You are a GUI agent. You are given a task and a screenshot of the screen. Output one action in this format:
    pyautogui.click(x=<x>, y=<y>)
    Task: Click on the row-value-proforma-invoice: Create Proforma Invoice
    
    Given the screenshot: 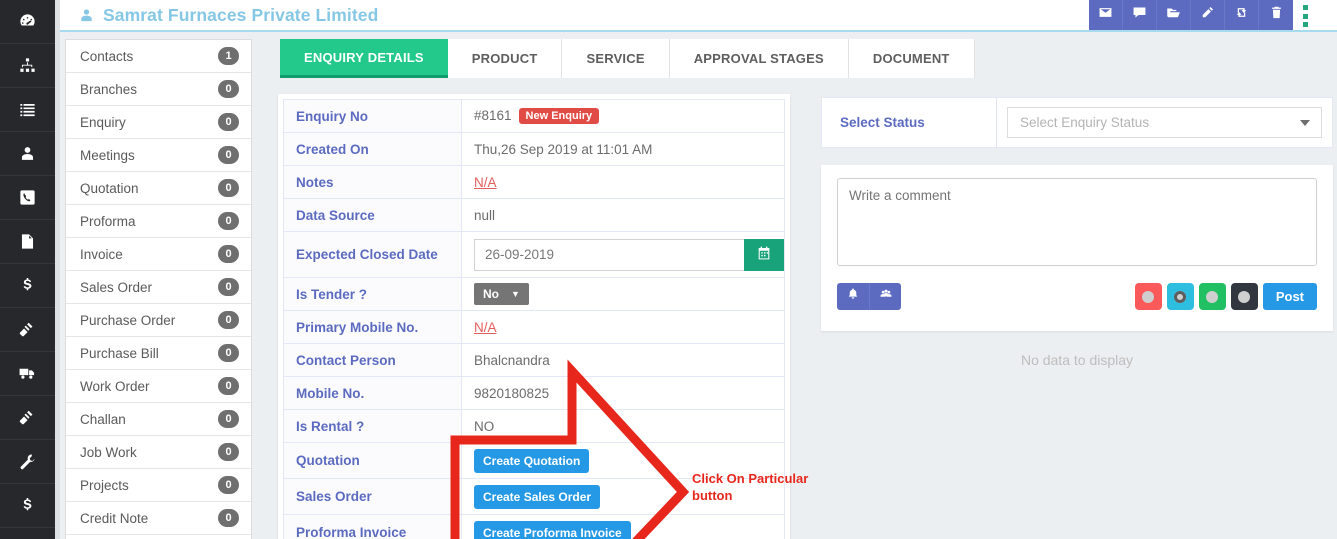 What is the action you would take?
    pyautogui.click(x=623, y=526)
    